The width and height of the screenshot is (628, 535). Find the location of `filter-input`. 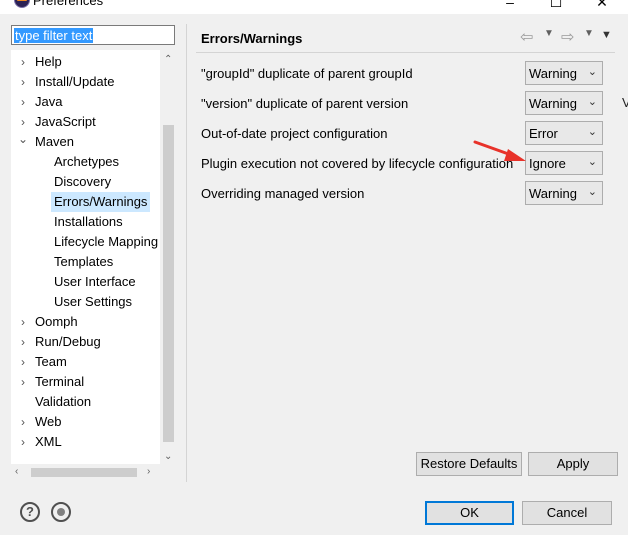

filter-input is located at coordinates (93, 35).